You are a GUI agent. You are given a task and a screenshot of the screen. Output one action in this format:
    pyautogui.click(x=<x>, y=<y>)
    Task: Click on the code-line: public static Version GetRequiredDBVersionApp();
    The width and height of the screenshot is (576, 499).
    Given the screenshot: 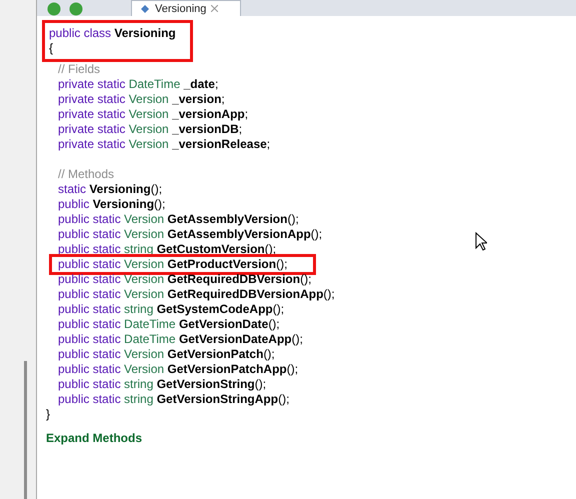 What is the action you would take?
    pyautogui.click(x=196, y=294)
    